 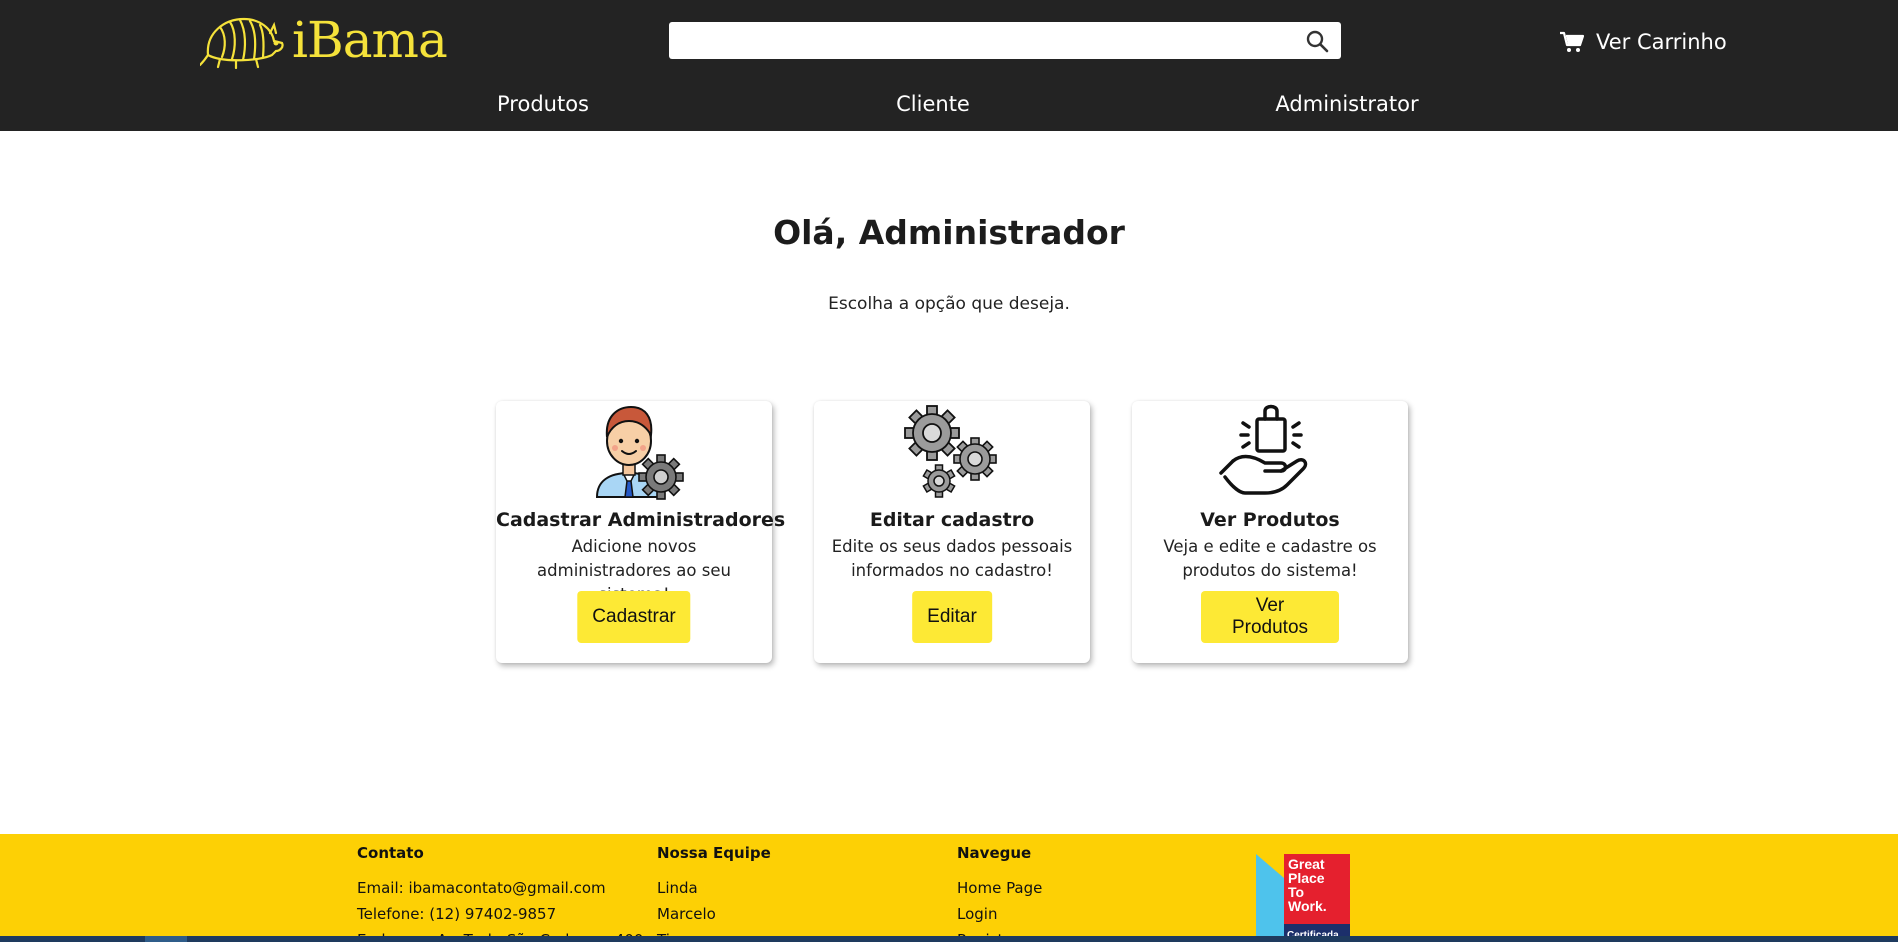 What do you see at coordinates (639, 452) in the screenshot?
I see `admin-user-gear-icon` at bounding box center [639, 452].